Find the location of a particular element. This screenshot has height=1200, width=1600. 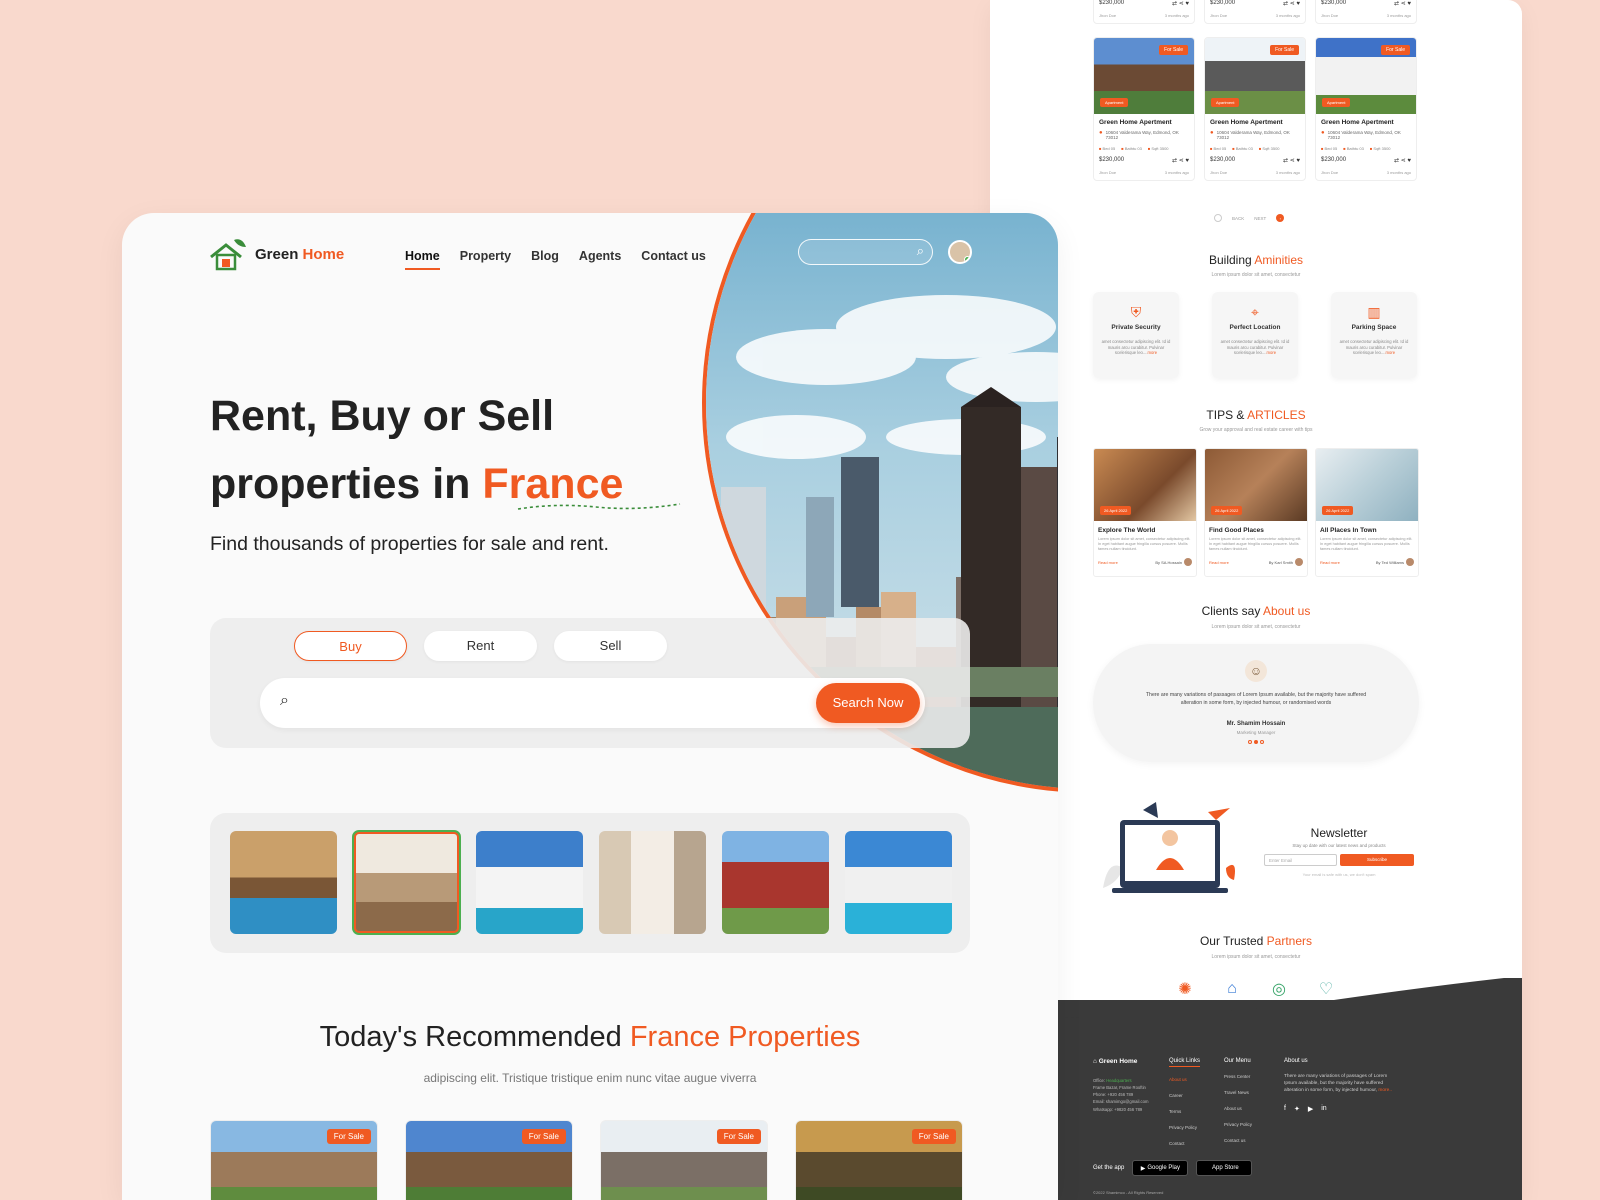

gallery-thumb-pool-house is located at coordinates (898, 882).